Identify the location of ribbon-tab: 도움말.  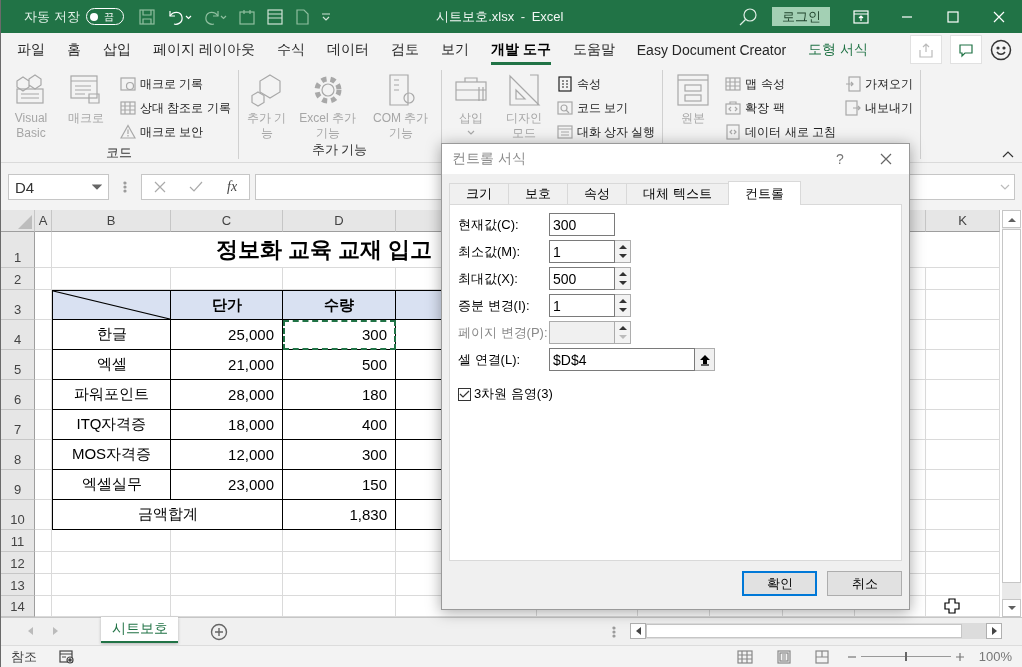
(593, 49).